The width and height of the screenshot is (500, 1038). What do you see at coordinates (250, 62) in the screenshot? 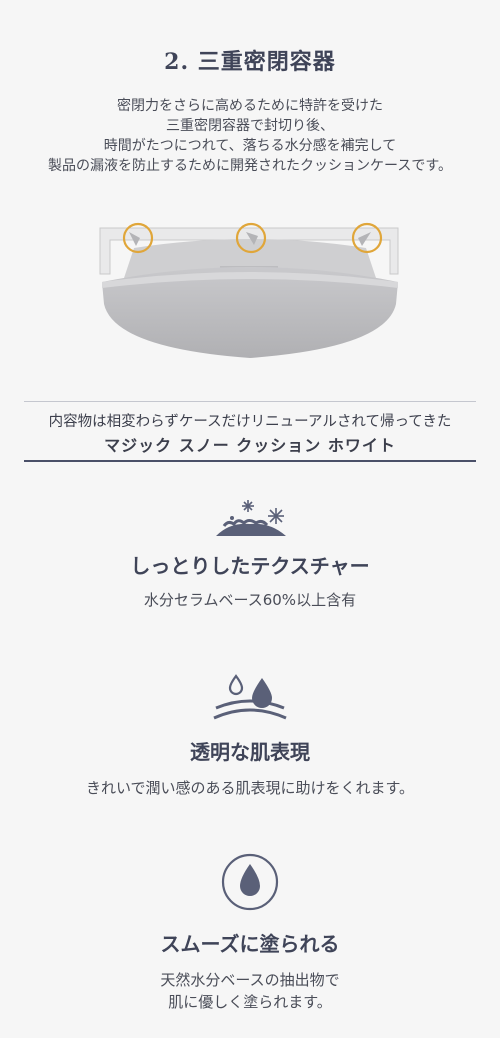
I see `section-title: 2. 三重密閉容器` at bounding box center [250, 62].